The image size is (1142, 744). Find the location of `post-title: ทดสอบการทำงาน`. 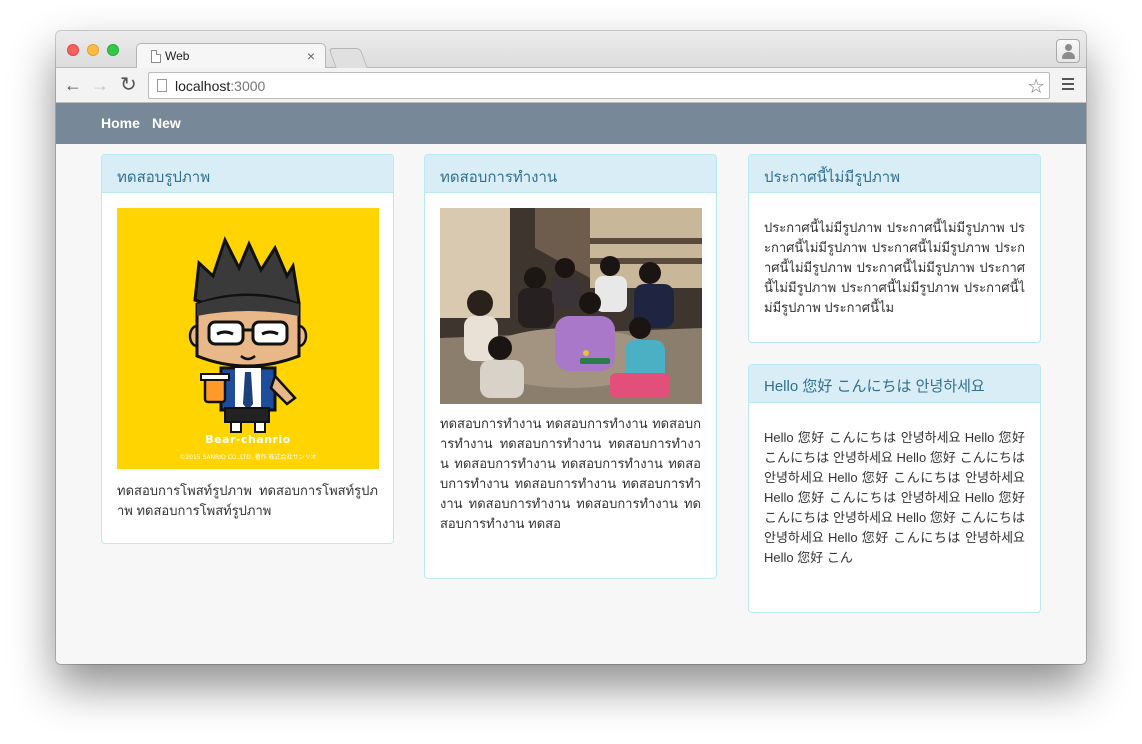

post-title: ทดสอบการทำงาน is located at coordinates (570, 174).